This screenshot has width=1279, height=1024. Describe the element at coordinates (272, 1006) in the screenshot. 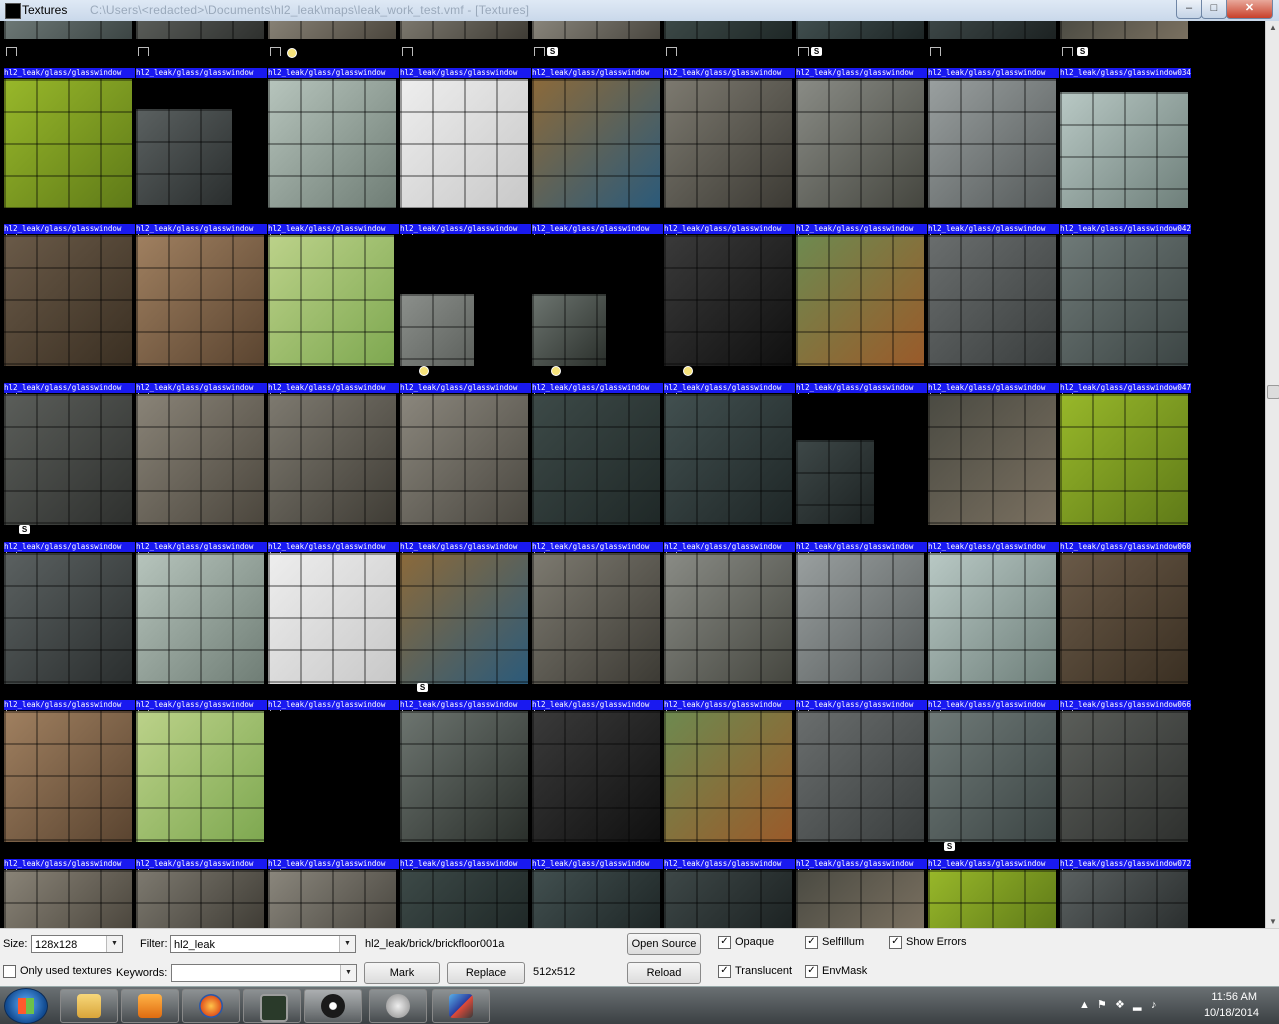

I see `terminal-icon` at that location.